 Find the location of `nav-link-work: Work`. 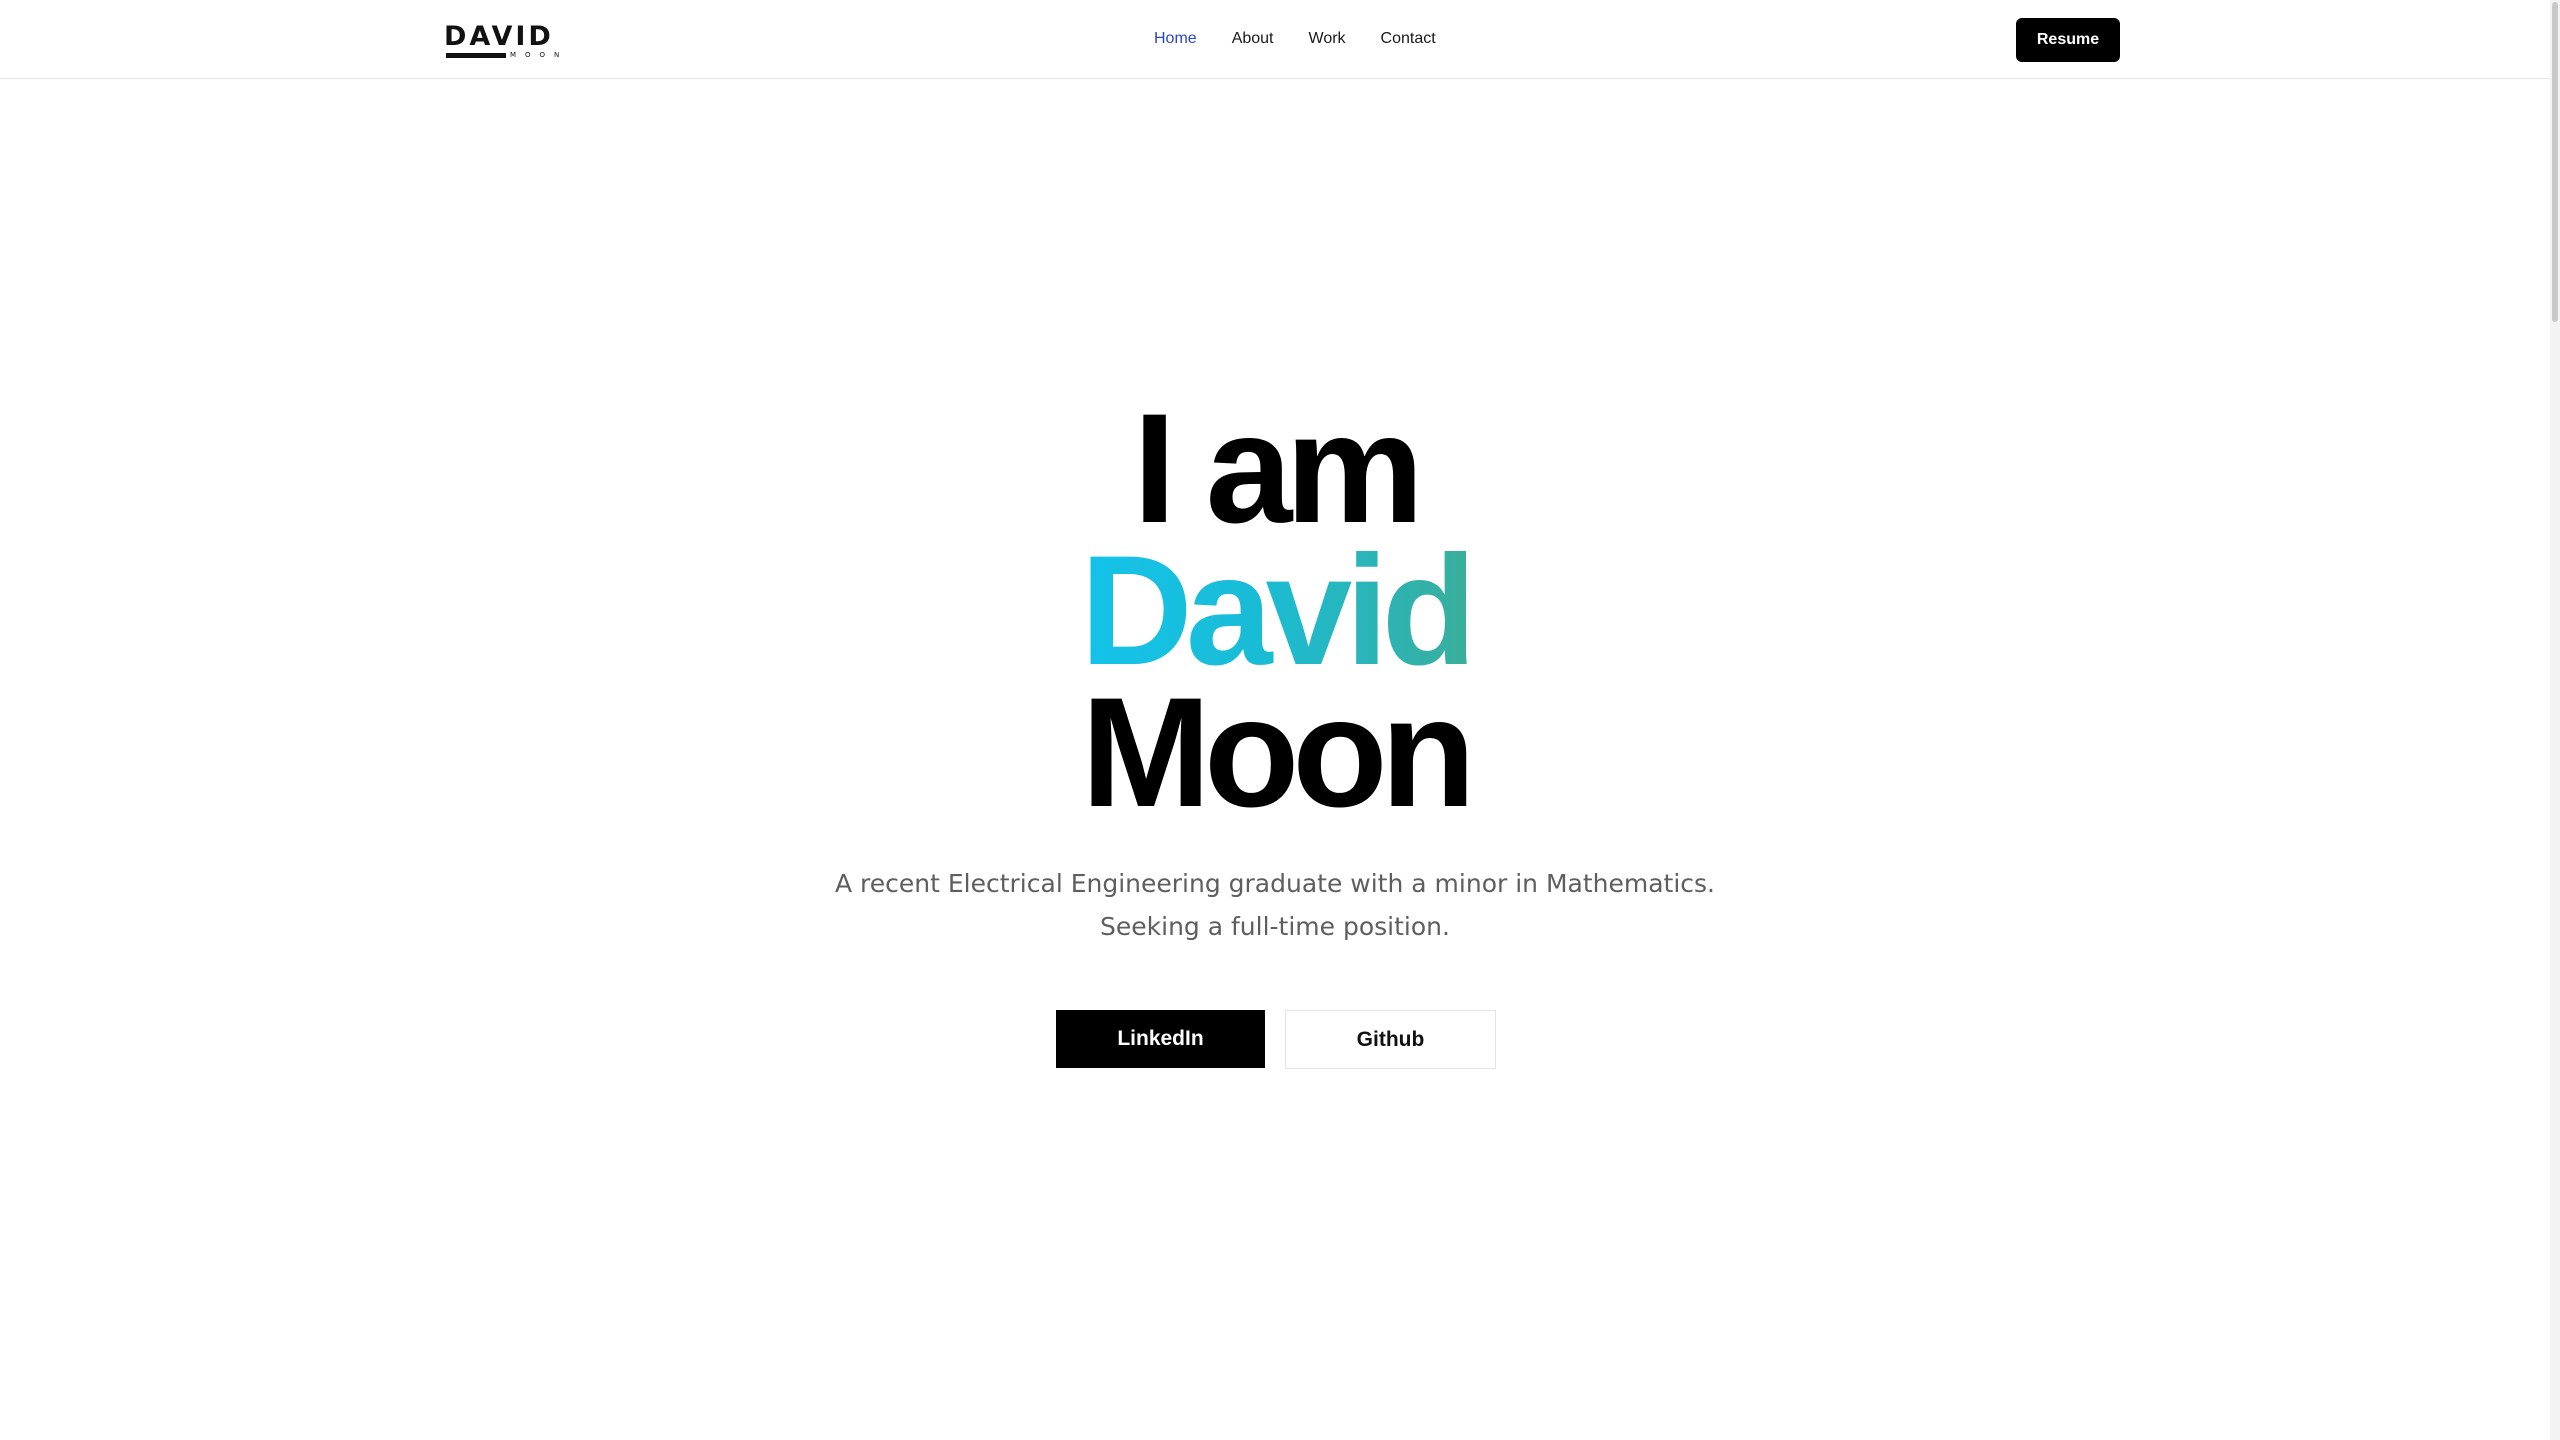

nav-link-work: Work is located at coordinates (1327, 39).